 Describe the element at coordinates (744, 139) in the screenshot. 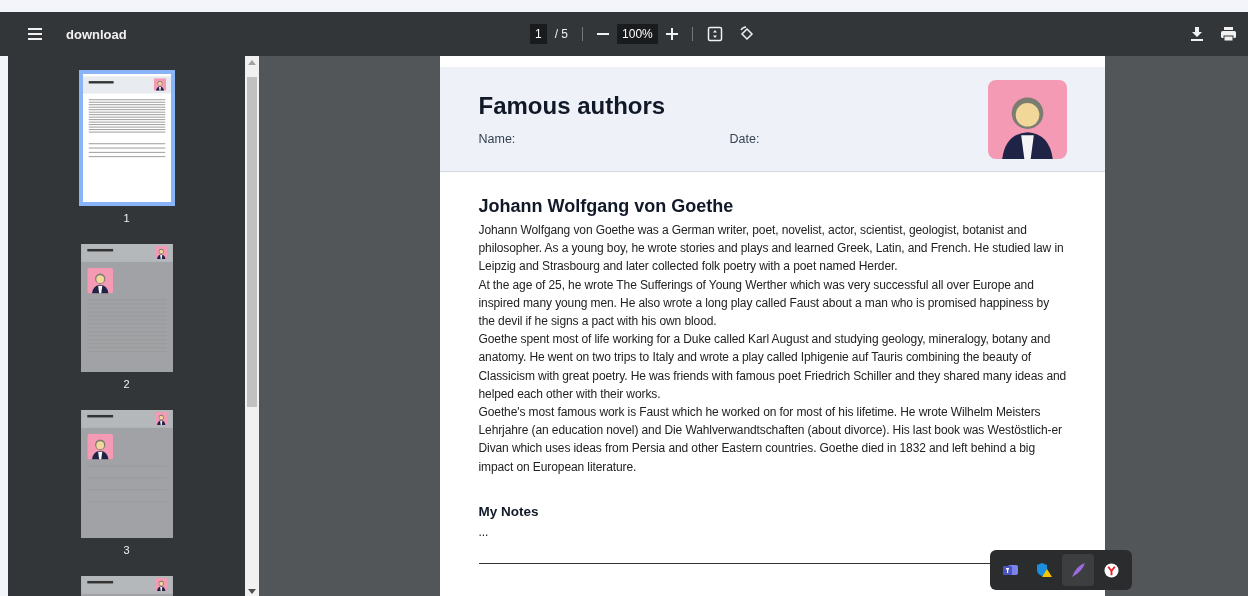

I see `date-label: Date:` at that location.